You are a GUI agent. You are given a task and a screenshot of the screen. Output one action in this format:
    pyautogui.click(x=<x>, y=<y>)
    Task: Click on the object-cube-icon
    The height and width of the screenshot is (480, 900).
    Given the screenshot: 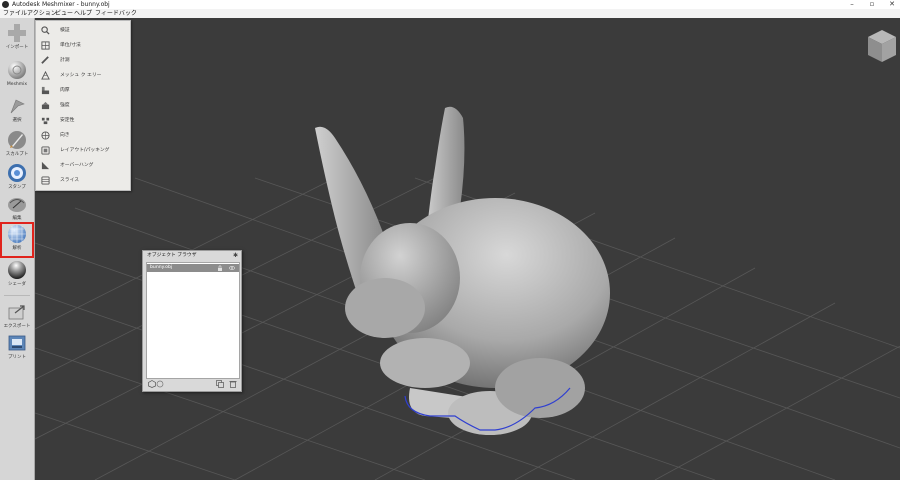 What is the action you would take?
    pyautogui.click(x=152, y=384)
    